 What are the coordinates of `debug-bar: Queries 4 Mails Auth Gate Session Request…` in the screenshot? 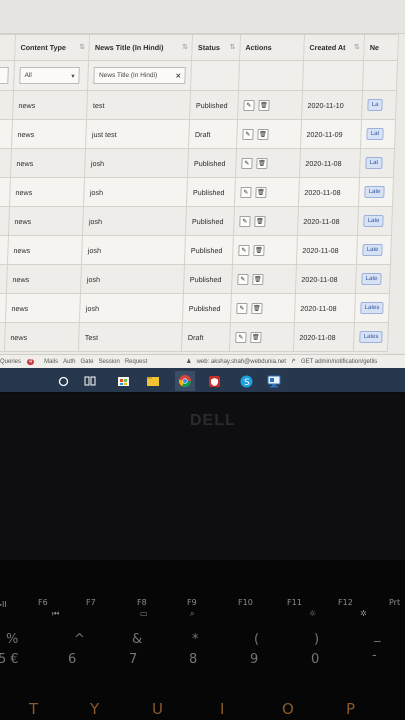 It's located at (202, 361).